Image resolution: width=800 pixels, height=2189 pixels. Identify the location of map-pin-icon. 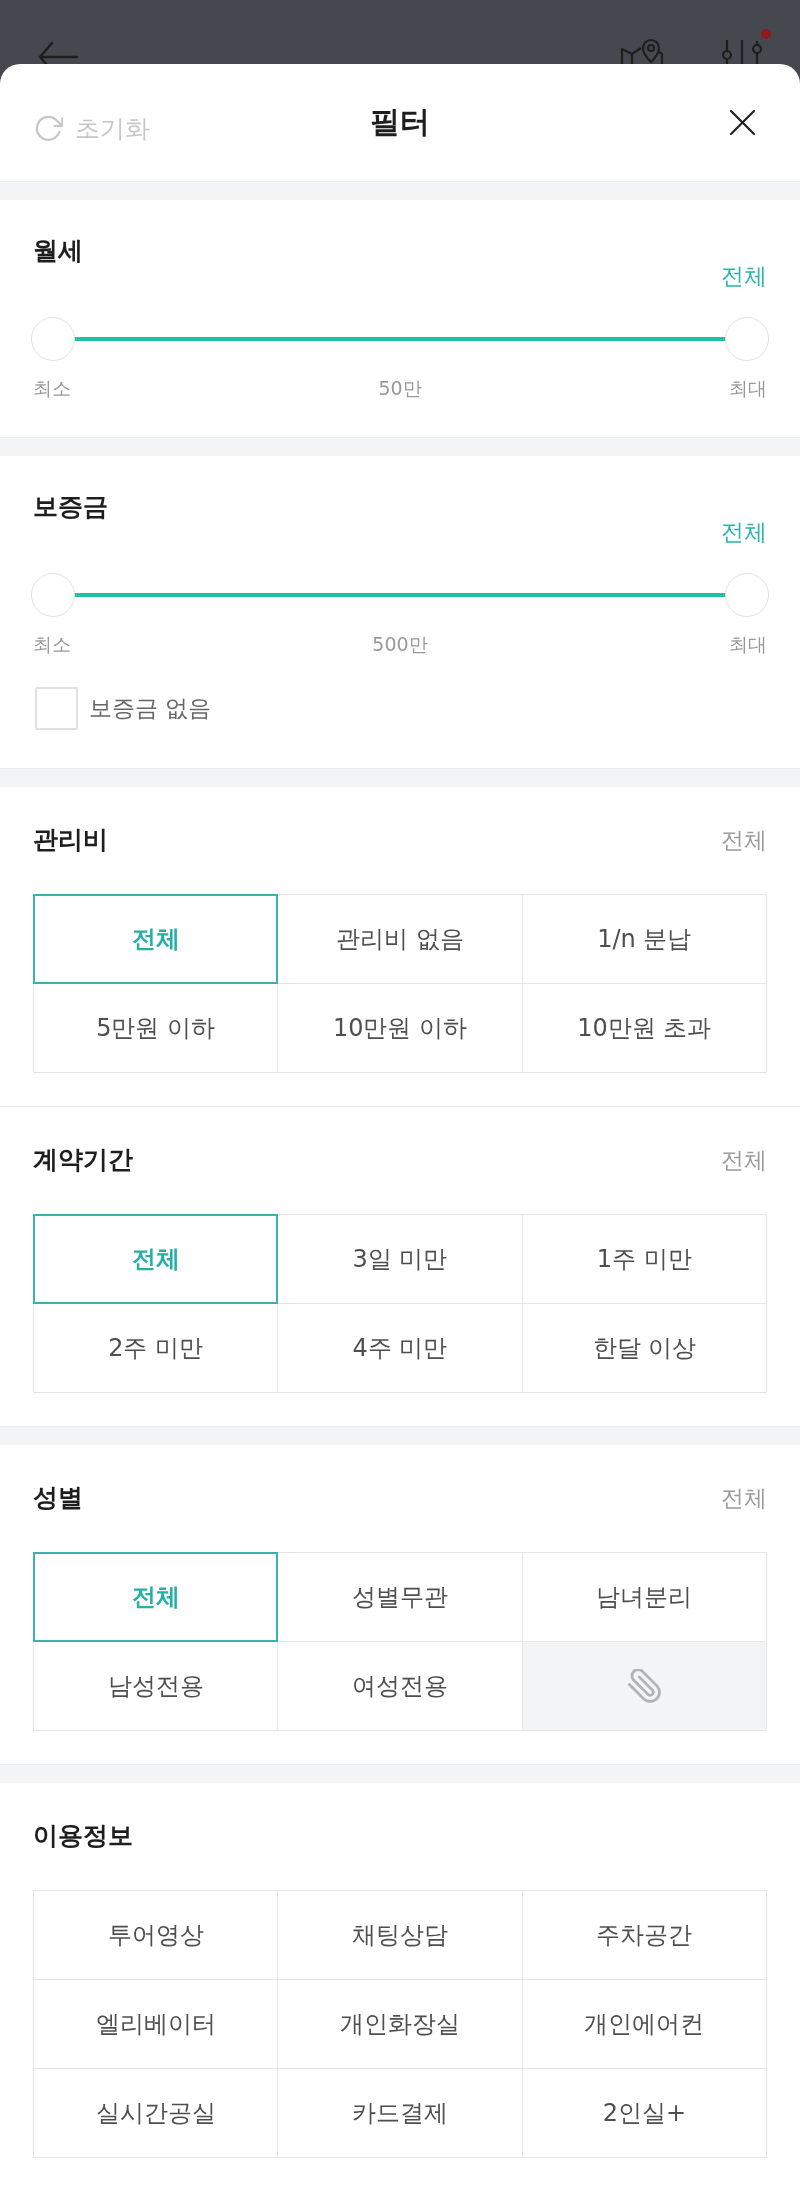
(642, 50).